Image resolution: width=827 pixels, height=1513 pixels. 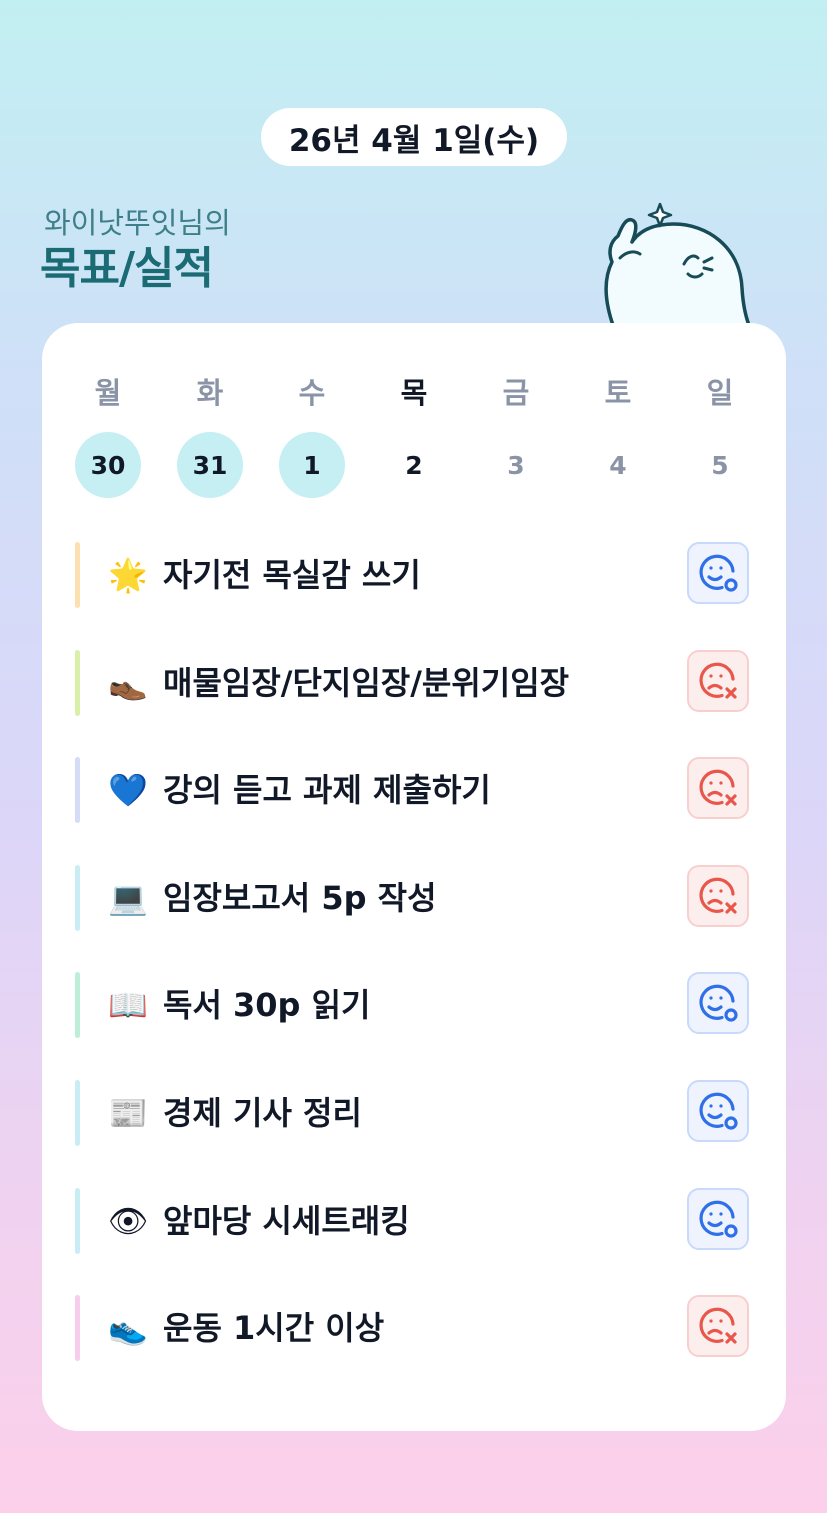 I want to click on blue-heart-icon: 💙, so click(x=128, y=790).